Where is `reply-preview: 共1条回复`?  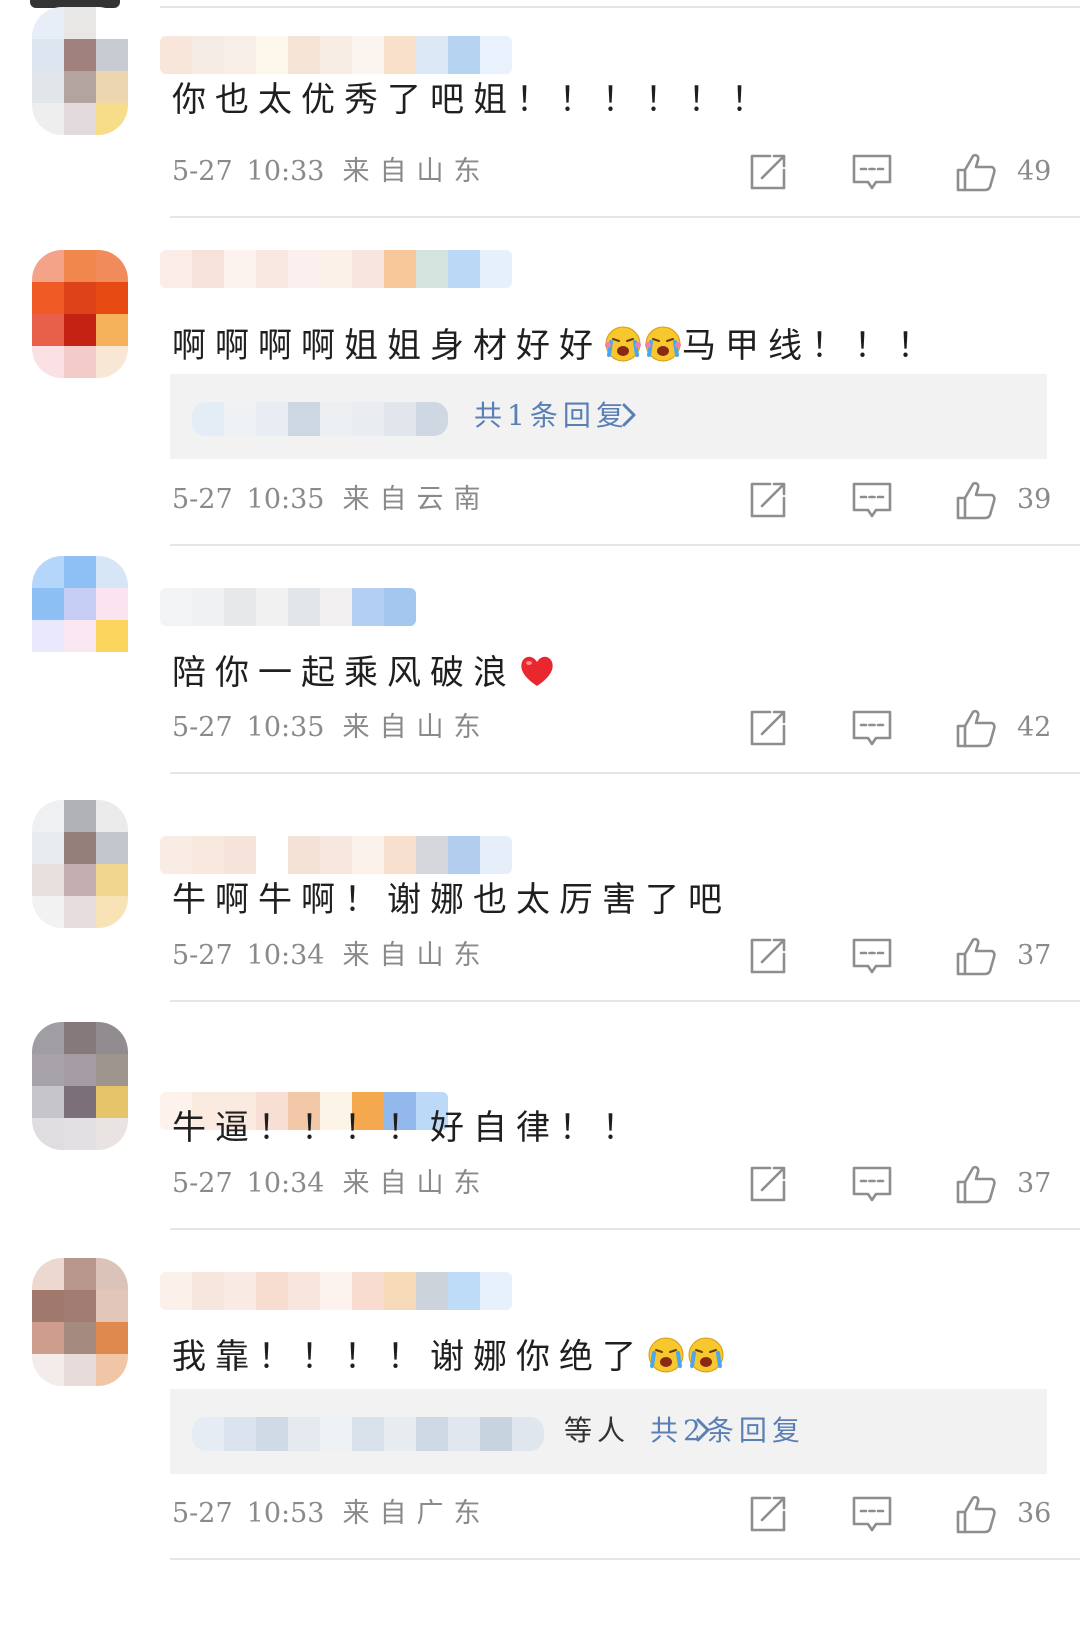
reply-preview: 共1条回复 is located at coordinates (608, 416).